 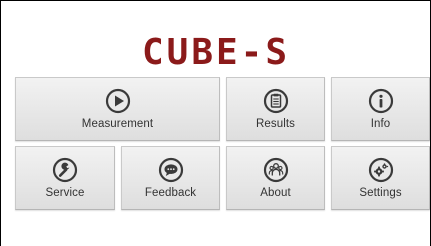 What do you see at coordinates (118, 101) in the screenshot?
I see `play-icon` at bounding box center [118, 101].